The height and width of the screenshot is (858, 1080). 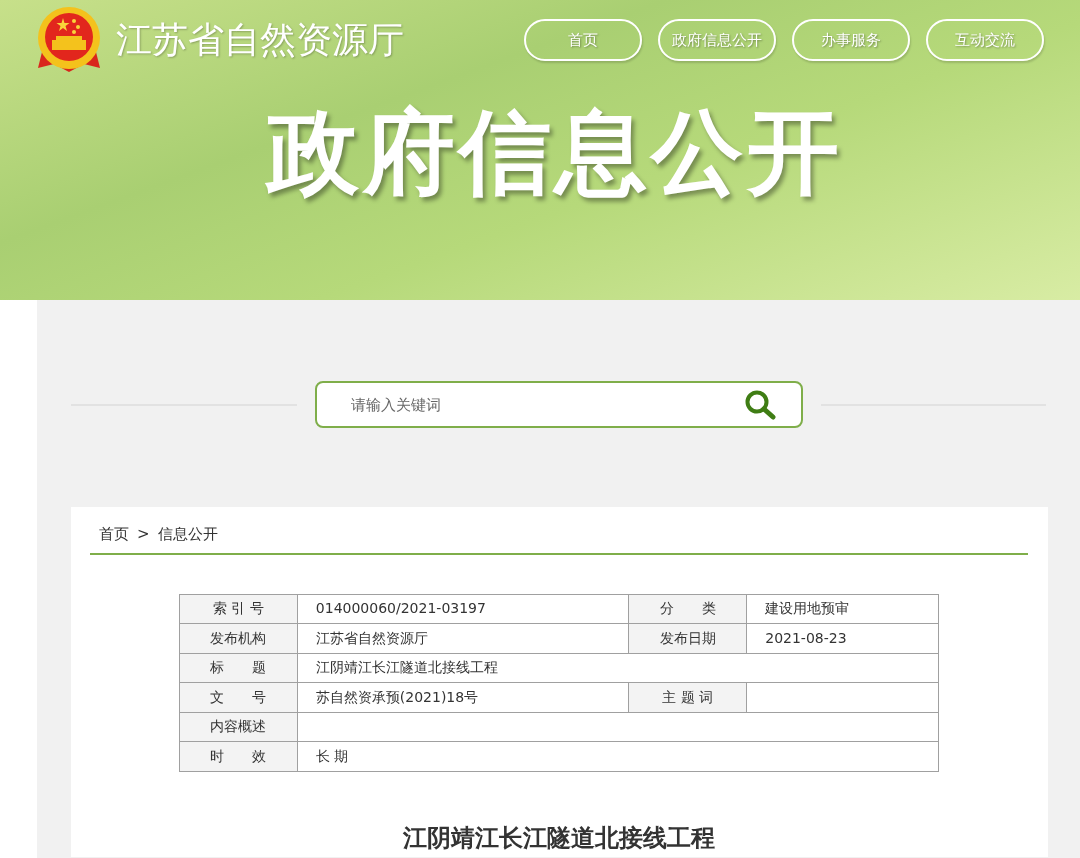 I want to click on field-value: 江阴靖江长江隧道北接线工程, so click(x=618, y=668).